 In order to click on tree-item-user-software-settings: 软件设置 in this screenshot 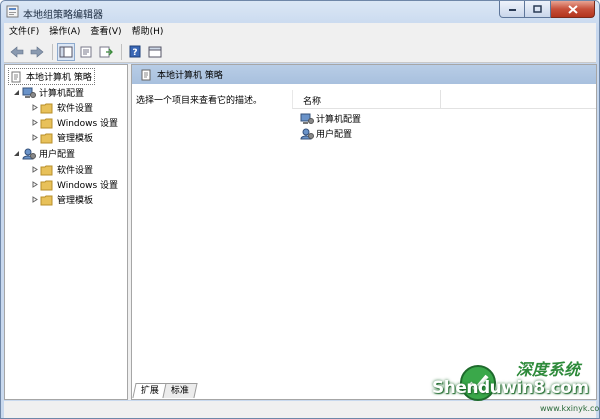, I will do `click(61, 169)`.